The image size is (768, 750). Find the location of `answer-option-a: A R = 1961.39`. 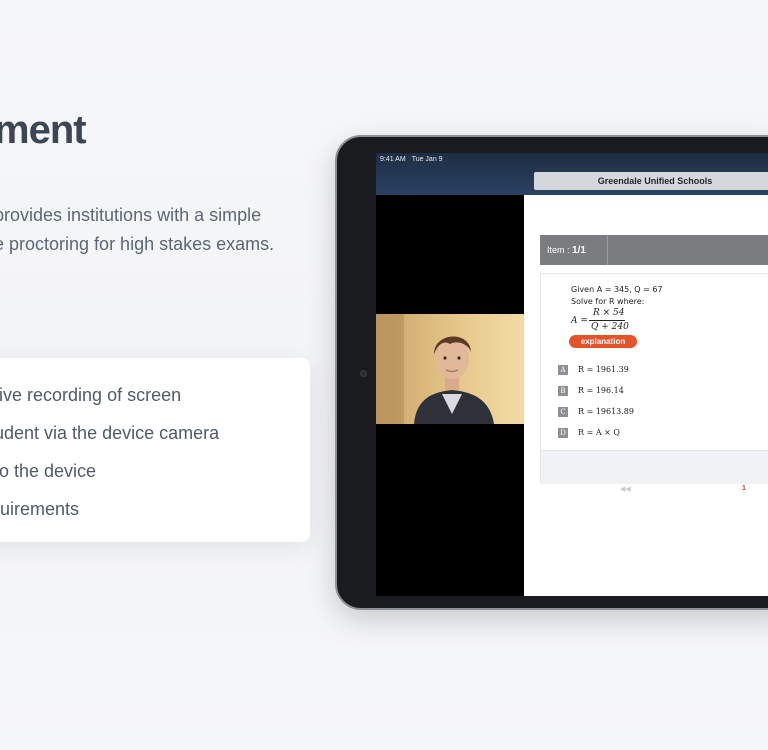

answer-option-a: A R = 1961.39 is located at coordinates (593, 371).